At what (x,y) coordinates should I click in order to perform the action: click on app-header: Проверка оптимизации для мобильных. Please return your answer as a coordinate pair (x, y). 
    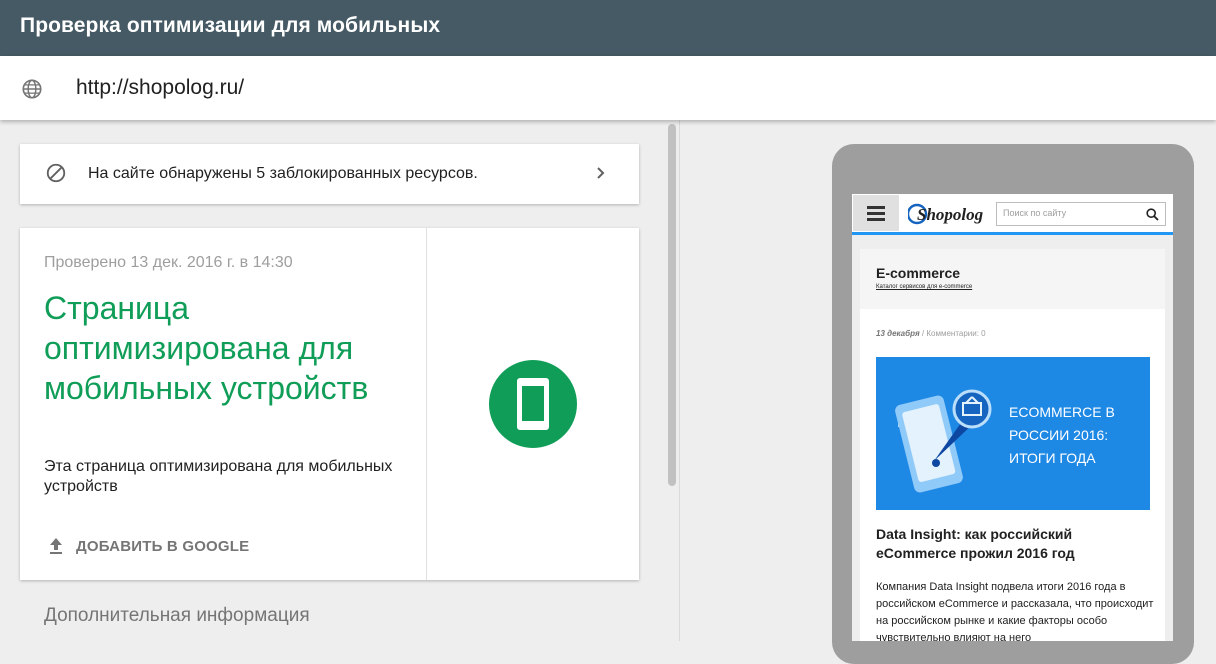
    Looking at the image, I should click on (608, 28).